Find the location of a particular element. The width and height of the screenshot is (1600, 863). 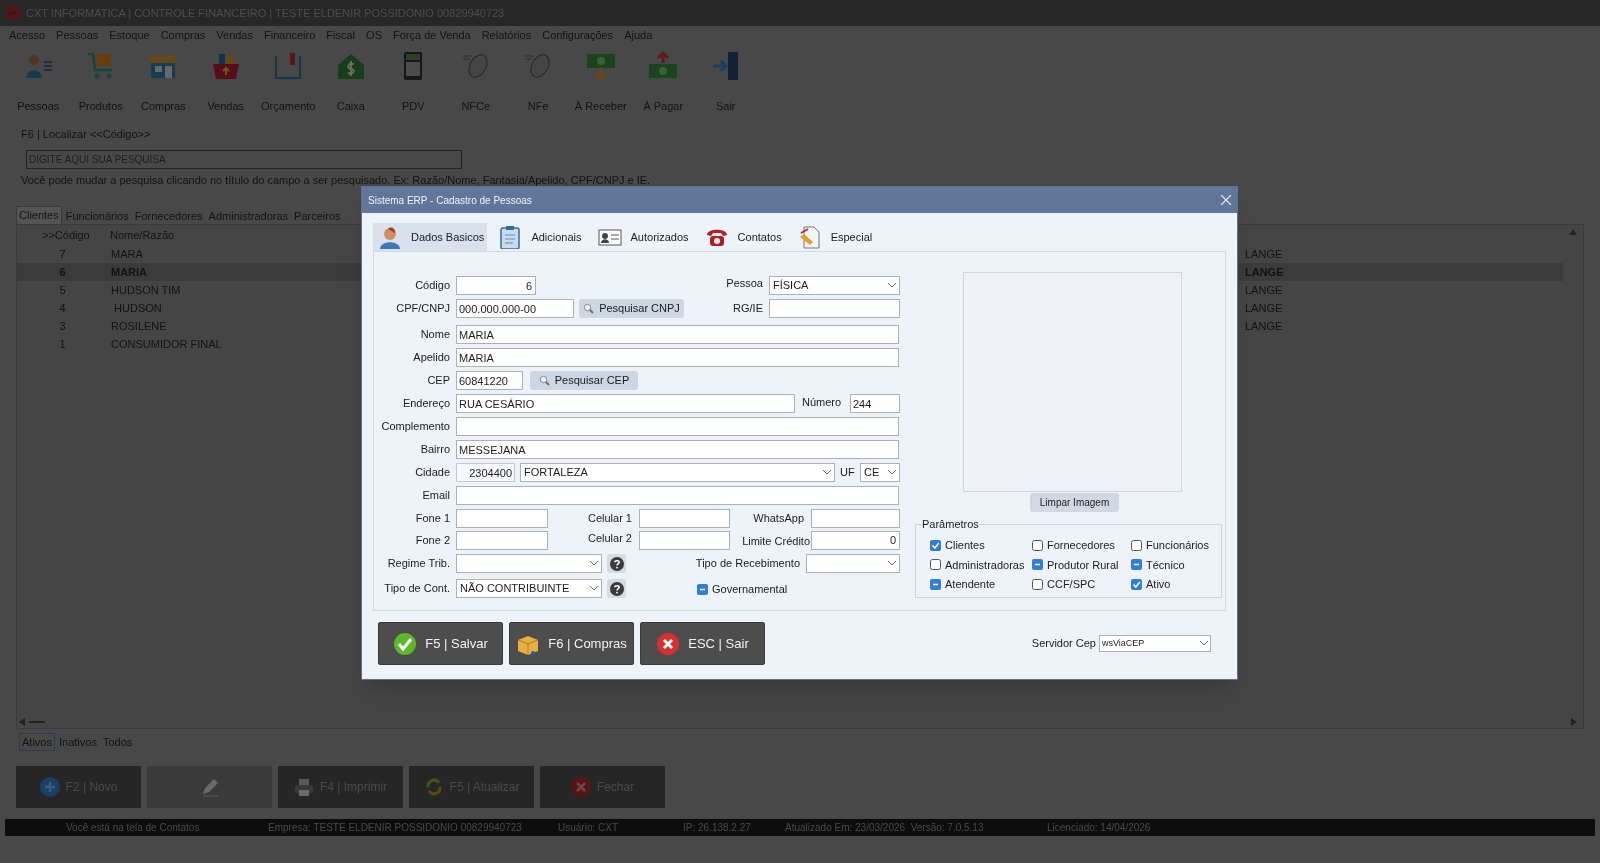

checkbox: Técnico is located at coordinates (1181, 564).